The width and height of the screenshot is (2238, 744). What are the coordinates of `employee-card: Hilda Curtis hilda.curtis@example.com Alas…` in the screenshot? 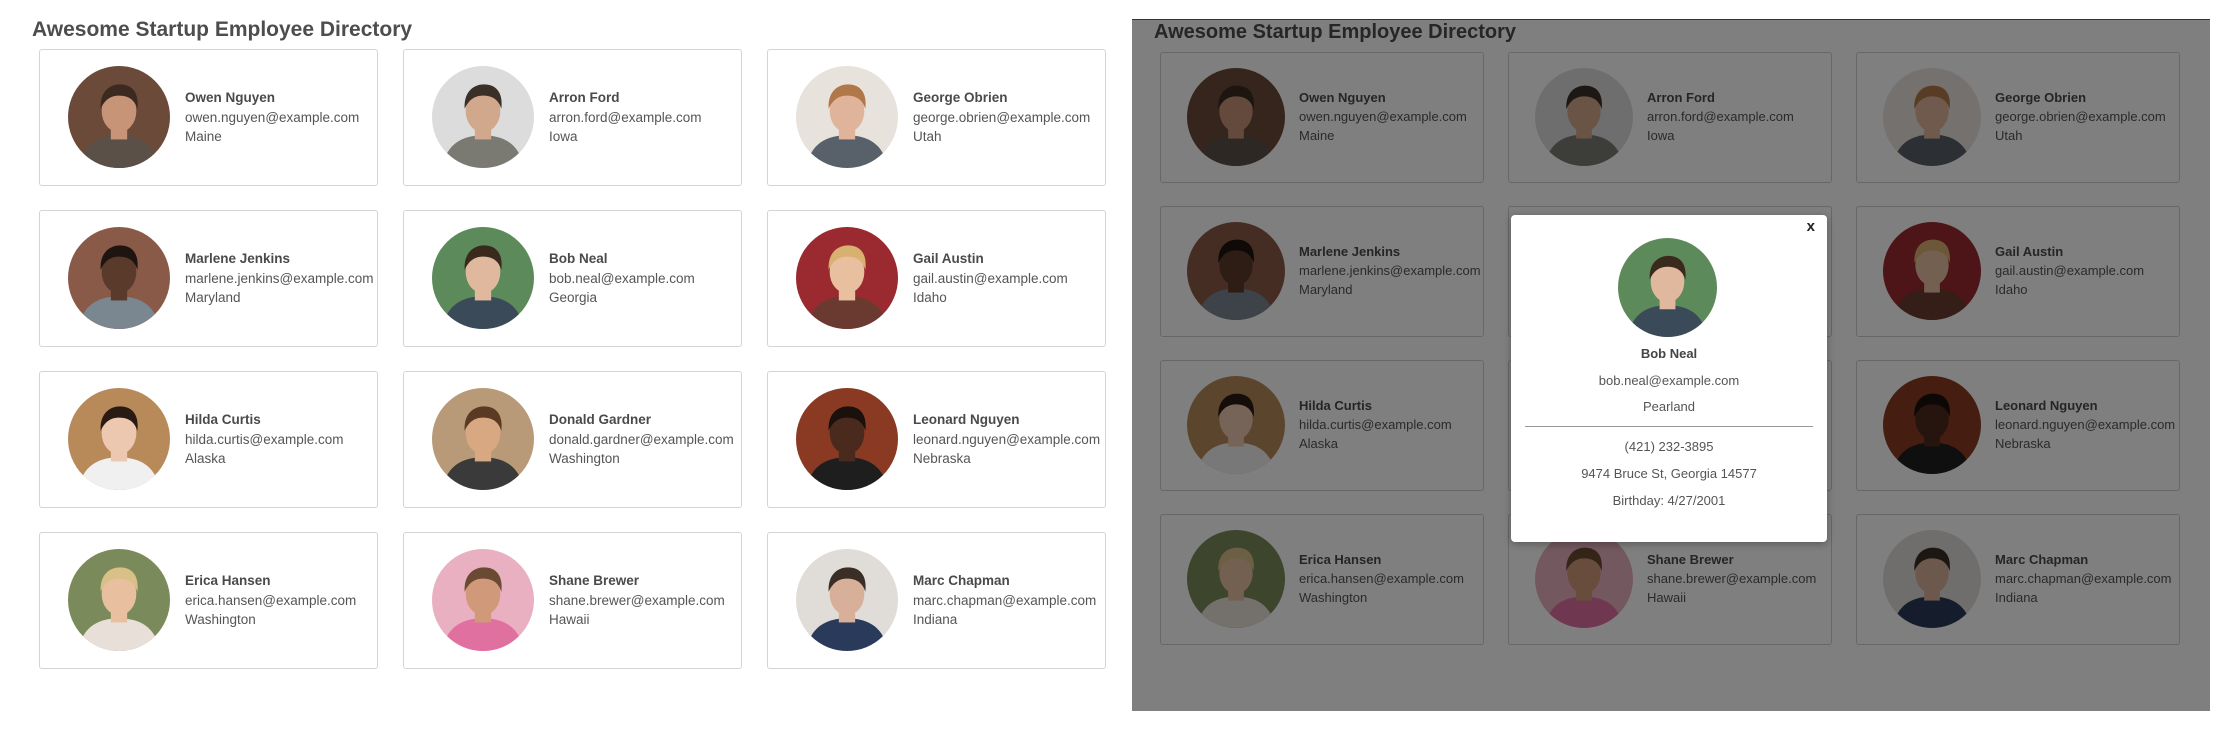 It's located at (208, 439).